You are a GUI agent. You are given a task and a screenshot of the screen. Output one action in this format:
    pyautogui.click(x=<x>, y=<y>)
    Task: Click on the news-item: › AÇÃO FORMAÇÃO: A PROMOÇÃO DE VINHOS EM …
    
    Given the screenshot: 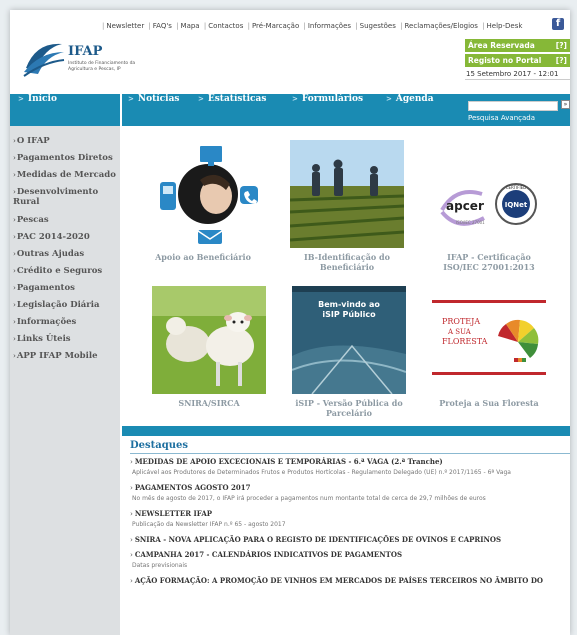 What is the action you would take?
    pyautogui.click(x=350, y=580)
    